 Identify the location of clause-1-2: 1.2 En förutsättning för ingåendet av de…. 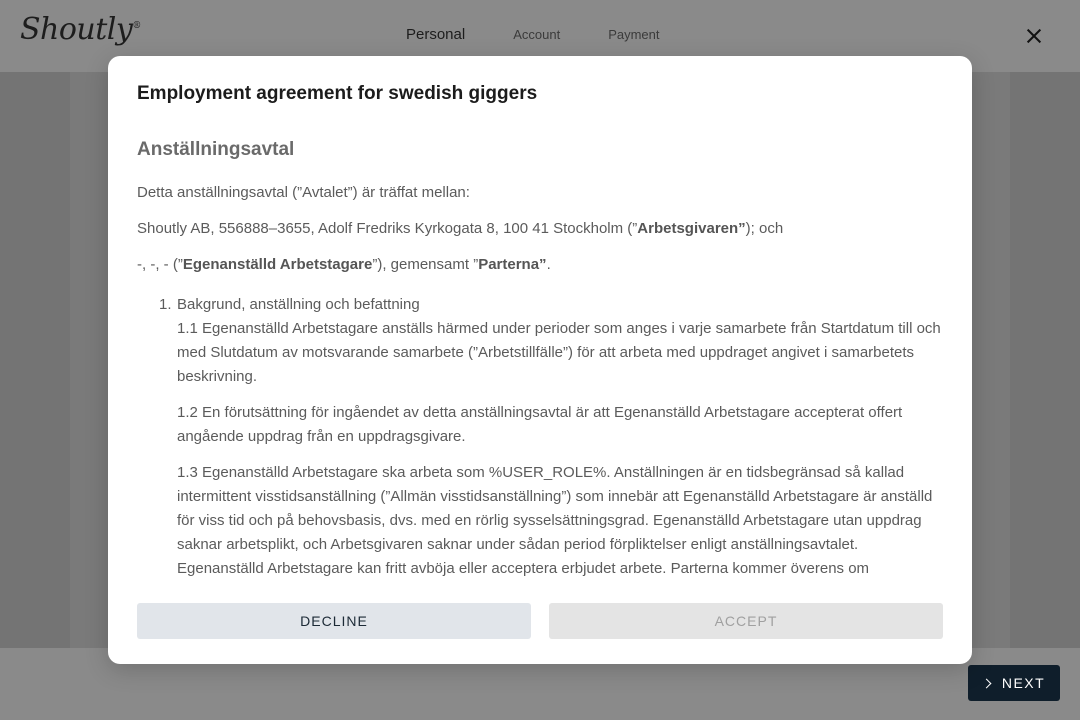
(540, 424).